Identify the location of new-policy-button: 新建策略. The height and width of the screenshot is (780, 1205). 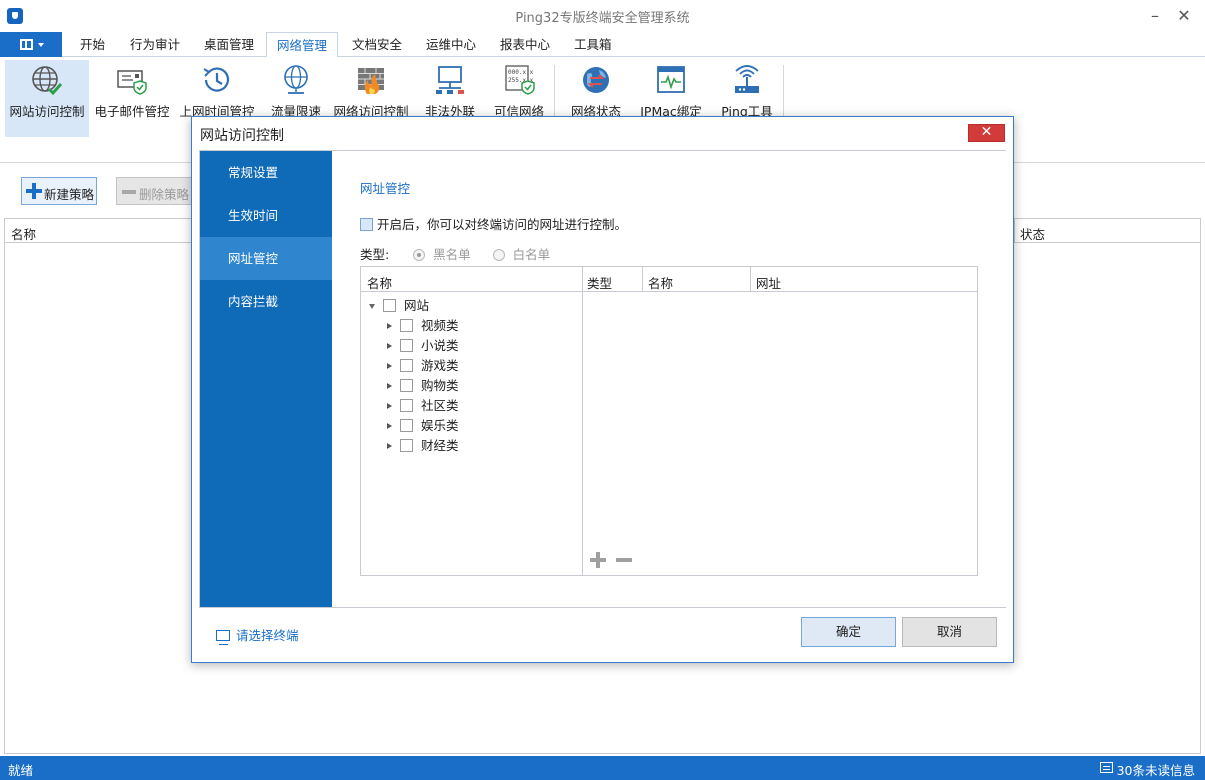
(59, 191).